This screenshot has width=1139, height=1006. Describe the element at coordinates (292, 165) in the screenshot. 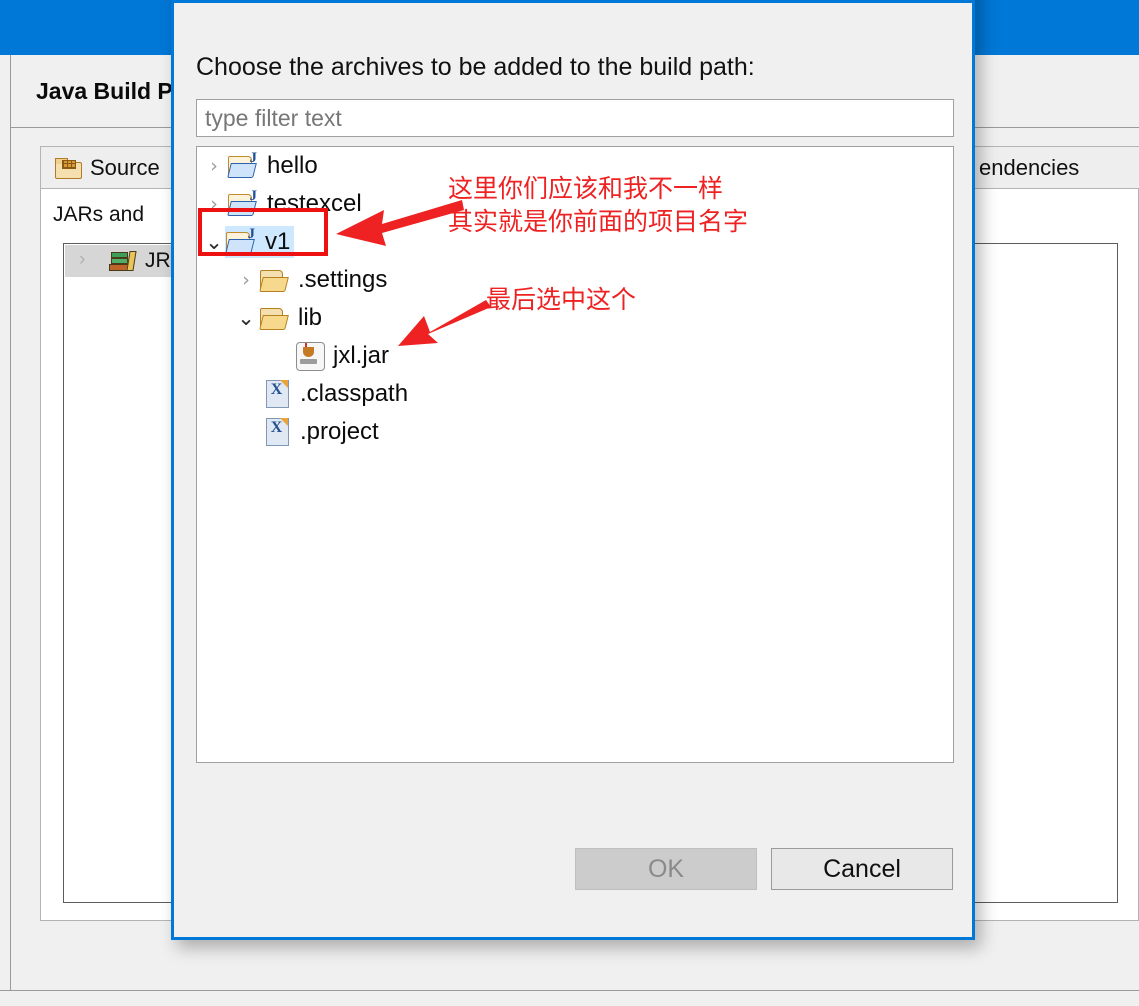

I see `tree-item-label: hello` at that location.